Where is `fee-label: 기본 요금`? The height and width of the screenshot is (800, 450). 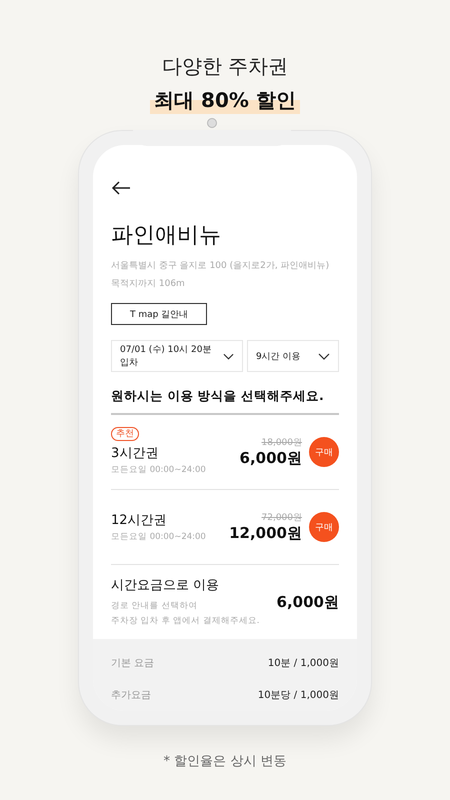
fee-label: 기본 요금 is located at coordinates (132, 663).